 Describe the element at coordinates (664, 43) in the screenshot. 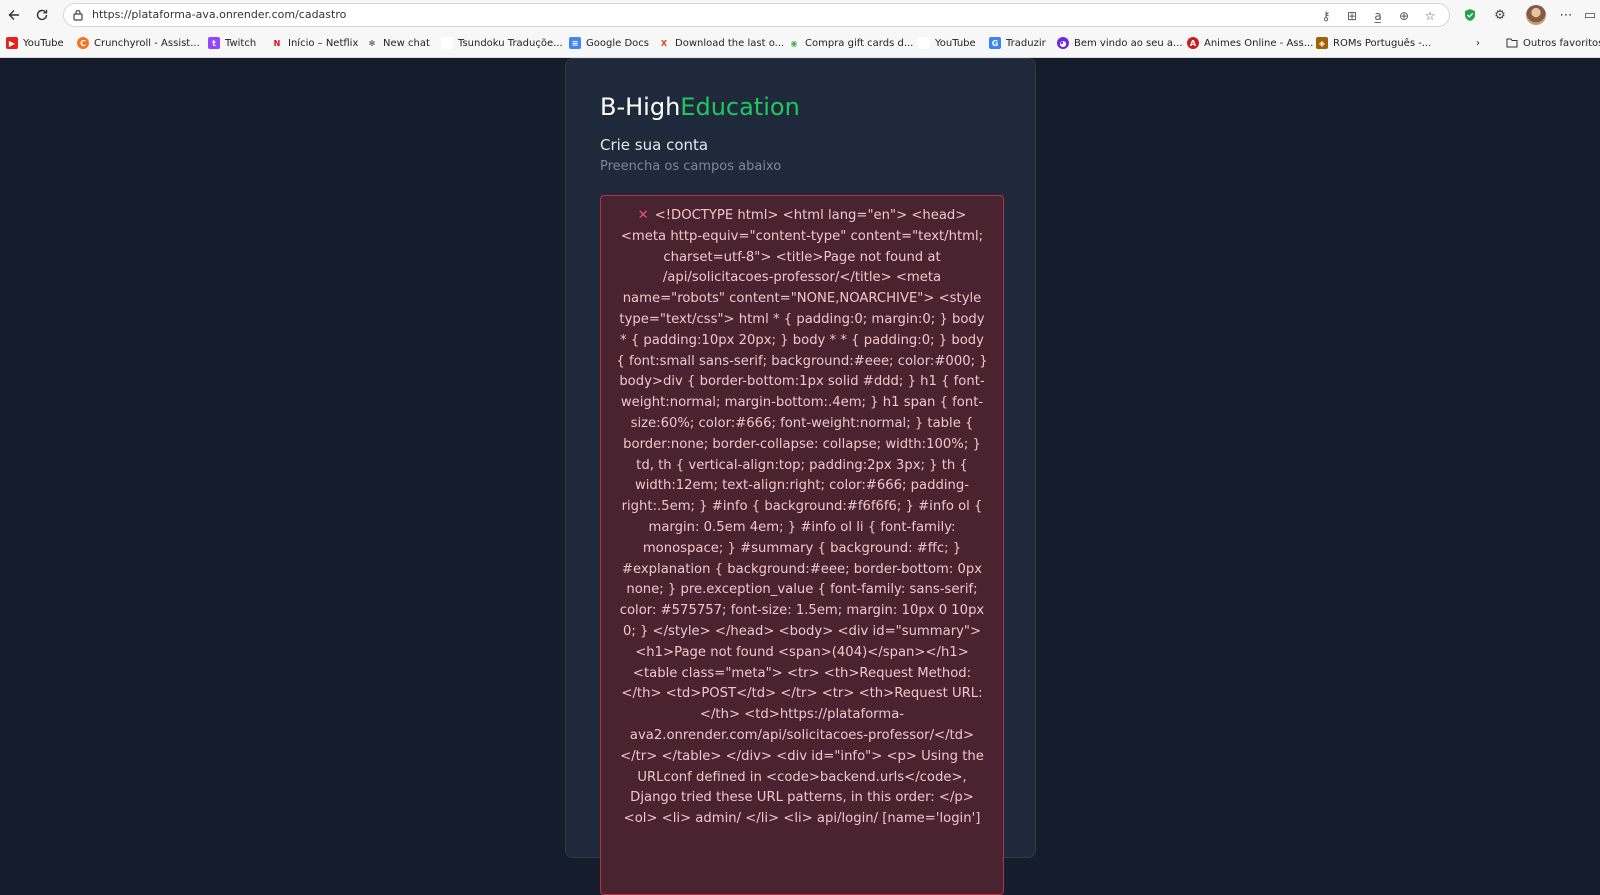

I see `x-icon: X` at that location.